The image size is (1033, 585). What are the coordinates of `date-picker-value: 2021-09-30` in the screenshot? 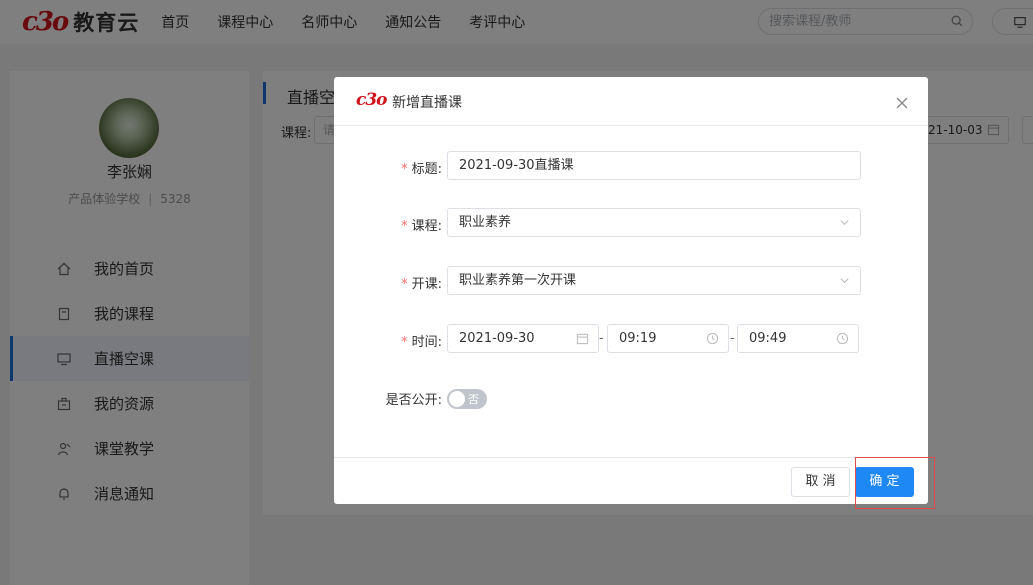 It's located at (497, 338).